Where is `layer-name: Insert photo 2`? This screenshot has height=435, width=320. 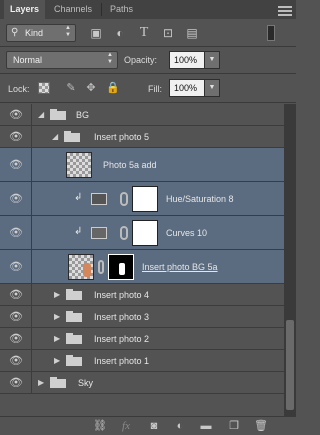 layer-name: Insert photo 2 is located at coordinates (122, 339).